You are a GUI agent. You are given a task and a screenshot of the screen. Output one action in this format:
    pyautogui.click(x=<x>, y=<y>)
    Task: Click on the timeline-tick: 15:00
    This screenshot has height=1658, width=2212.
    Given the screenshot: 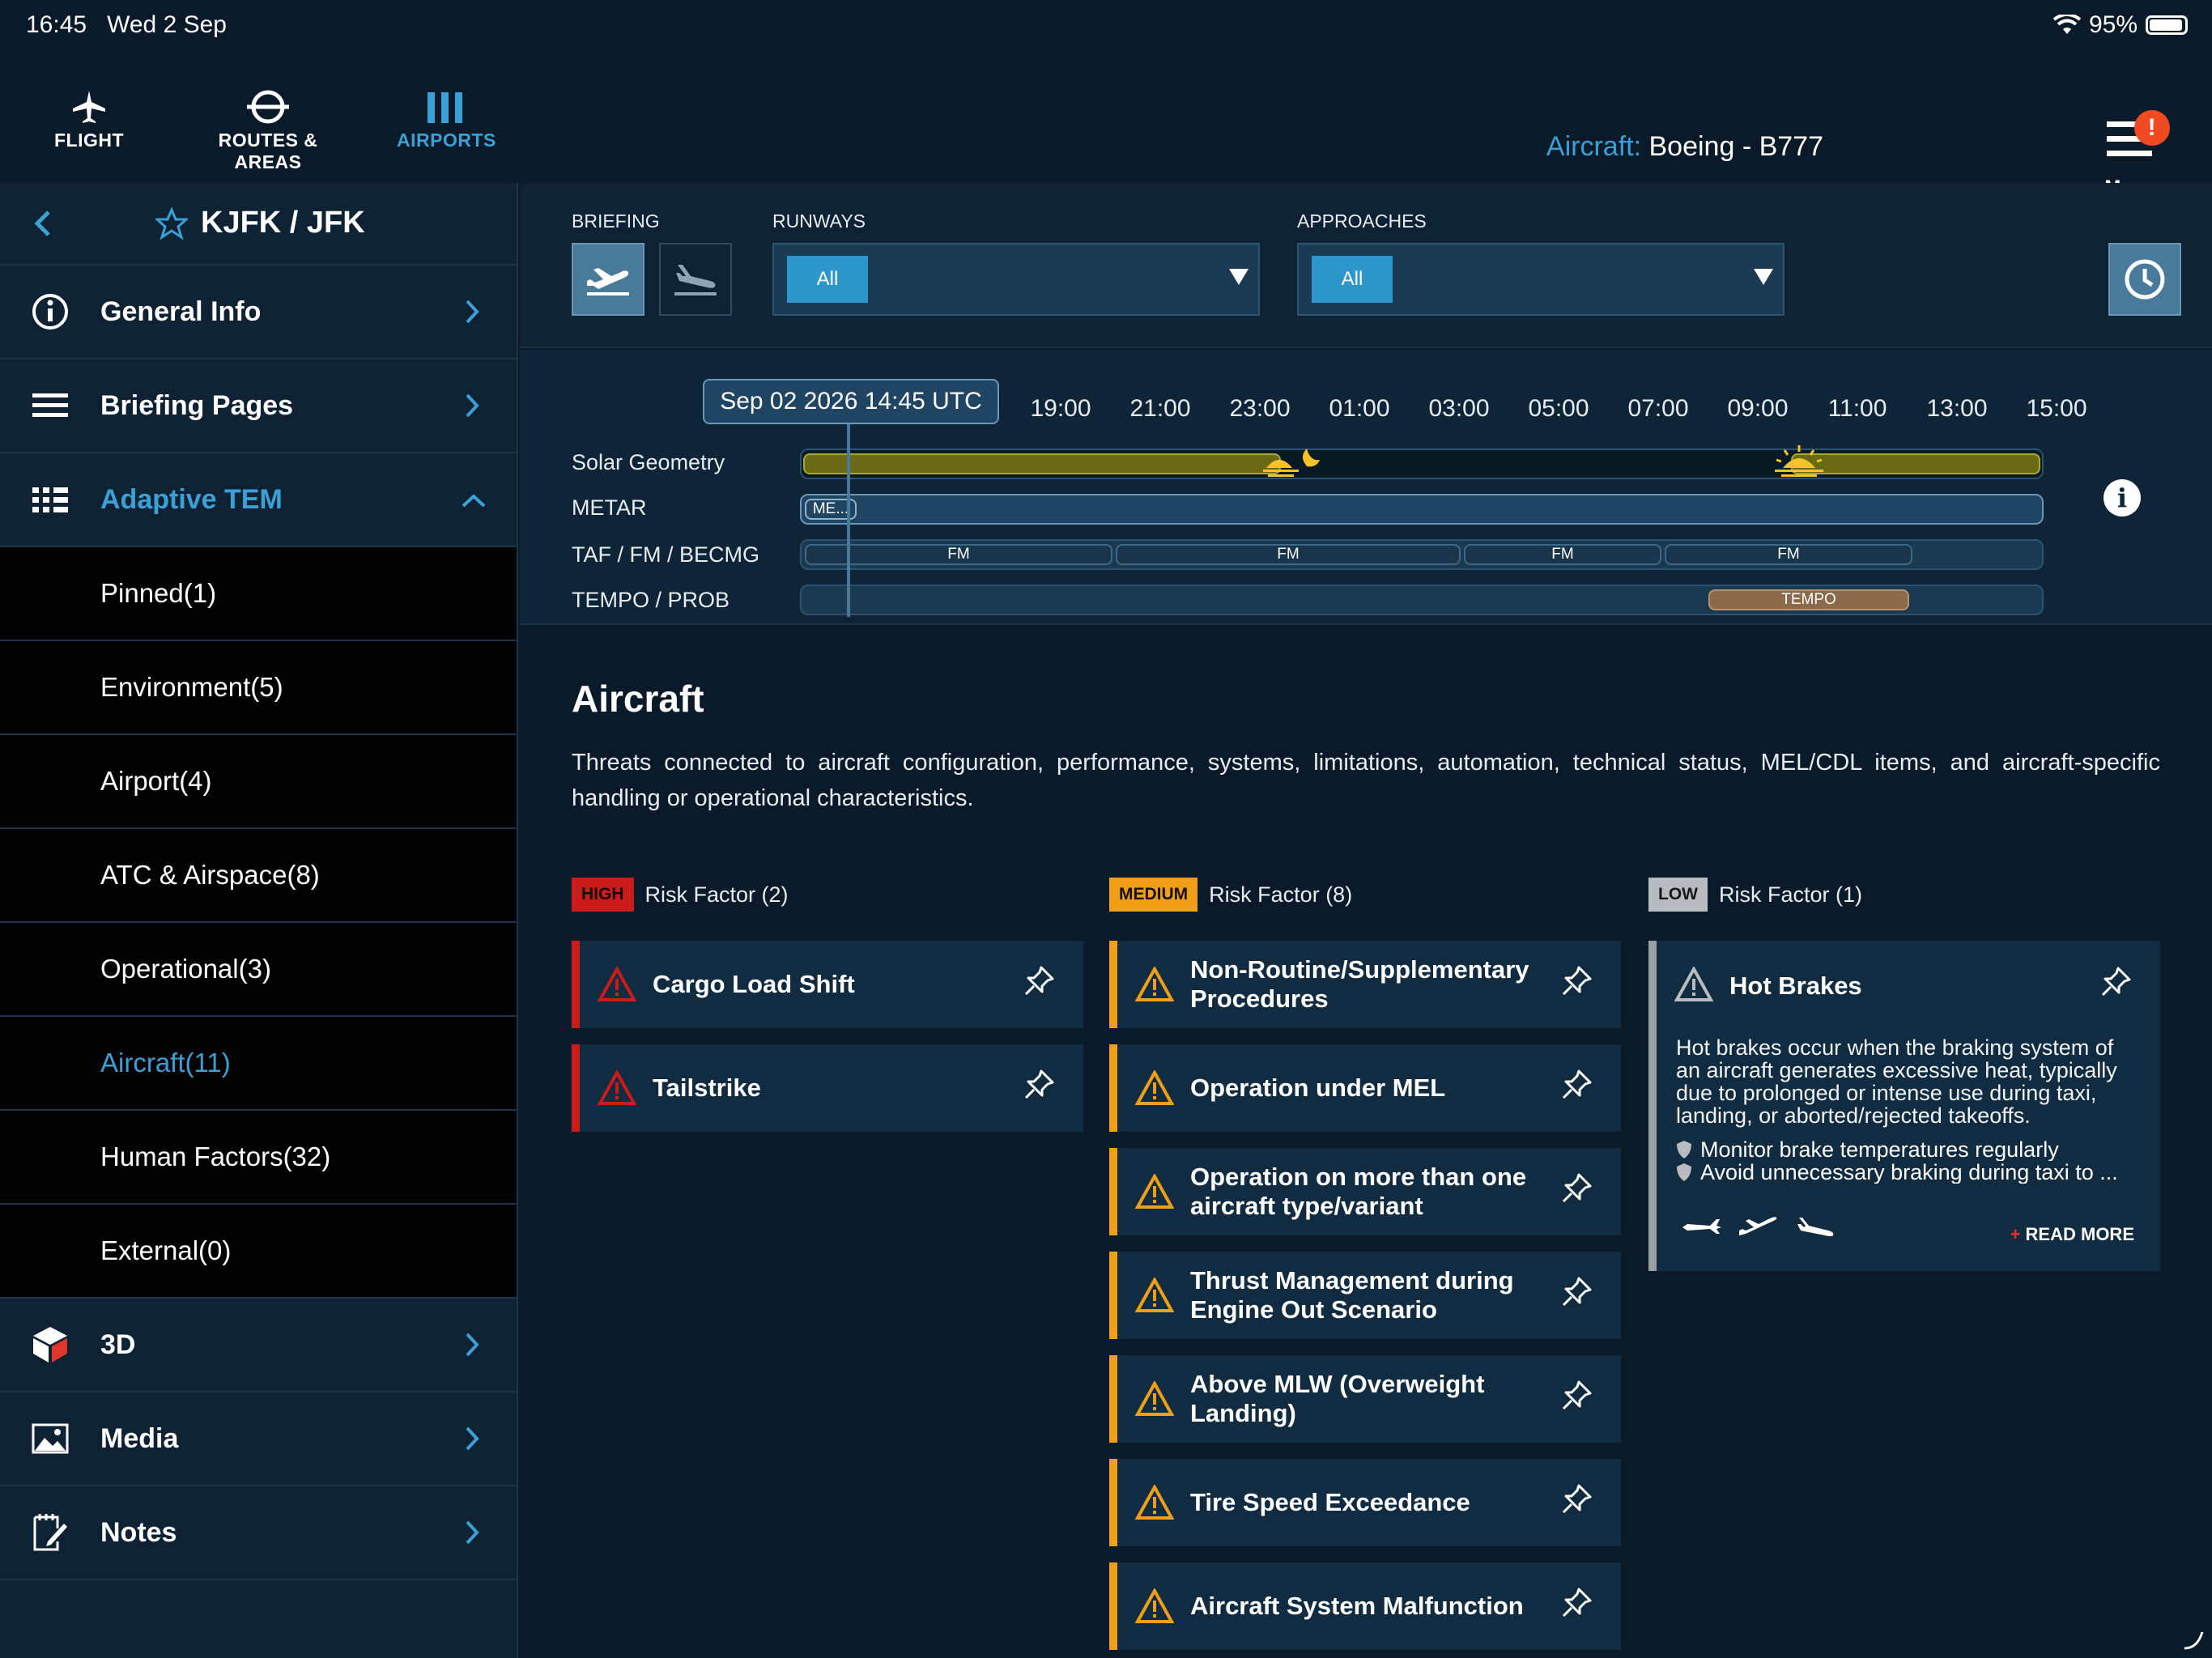 What is the action you would take?
    pyautogui.click(x=2056, y=408)
    